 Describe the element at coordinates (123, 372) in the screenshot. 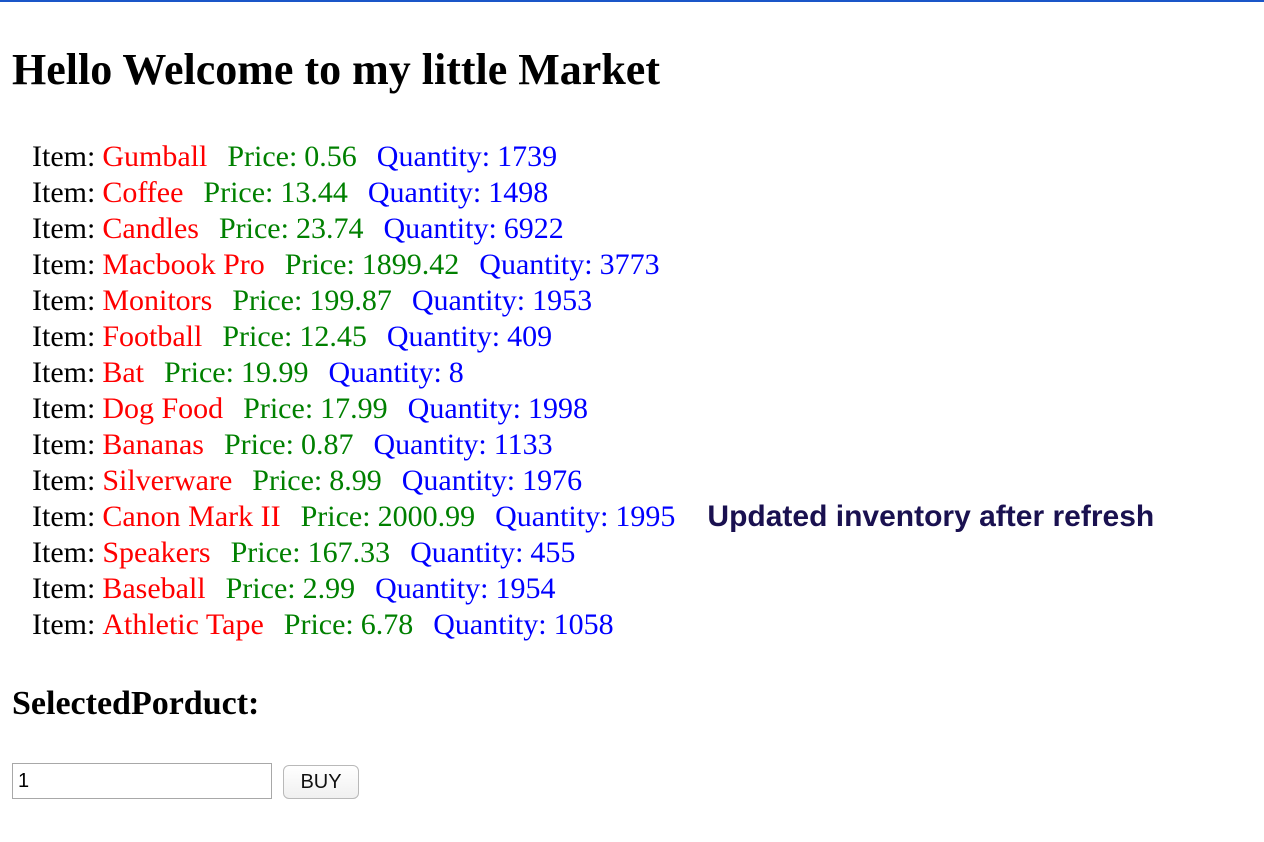

I see `item-name: Bat` at that location.